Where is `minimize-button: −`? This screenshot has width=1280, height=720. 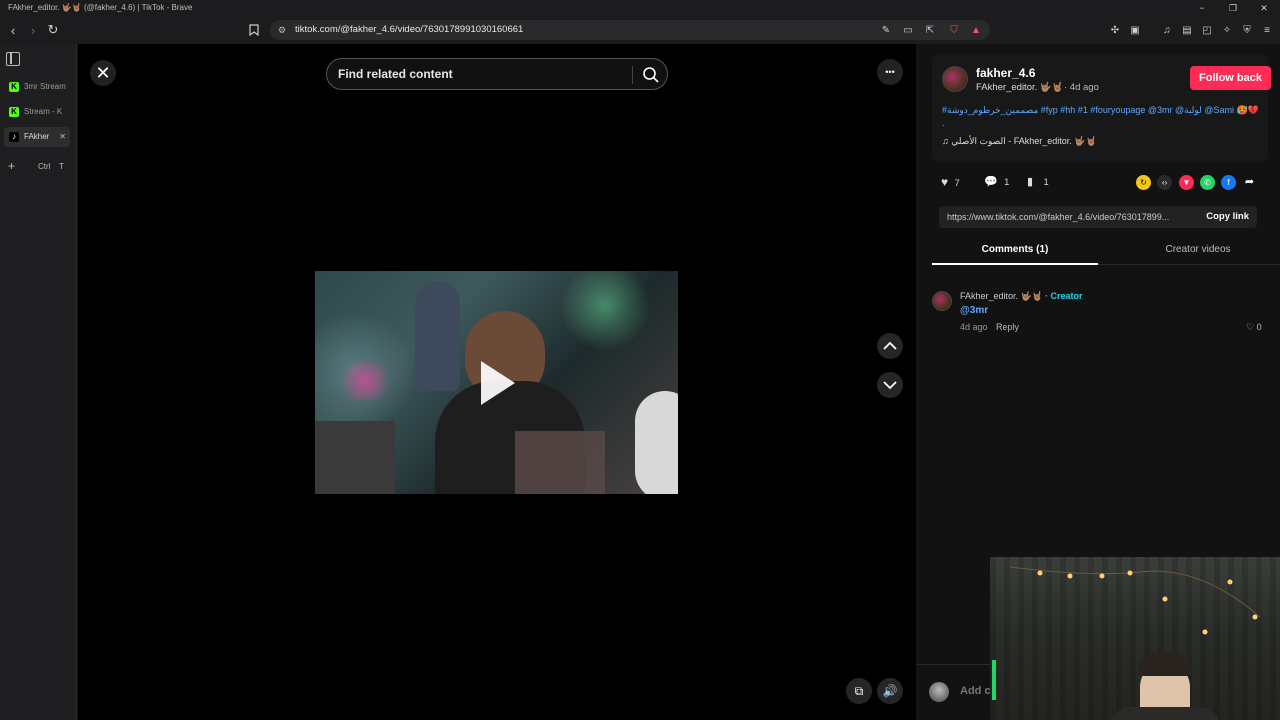 minimize-button: − is located at coordinates (1202, 8).